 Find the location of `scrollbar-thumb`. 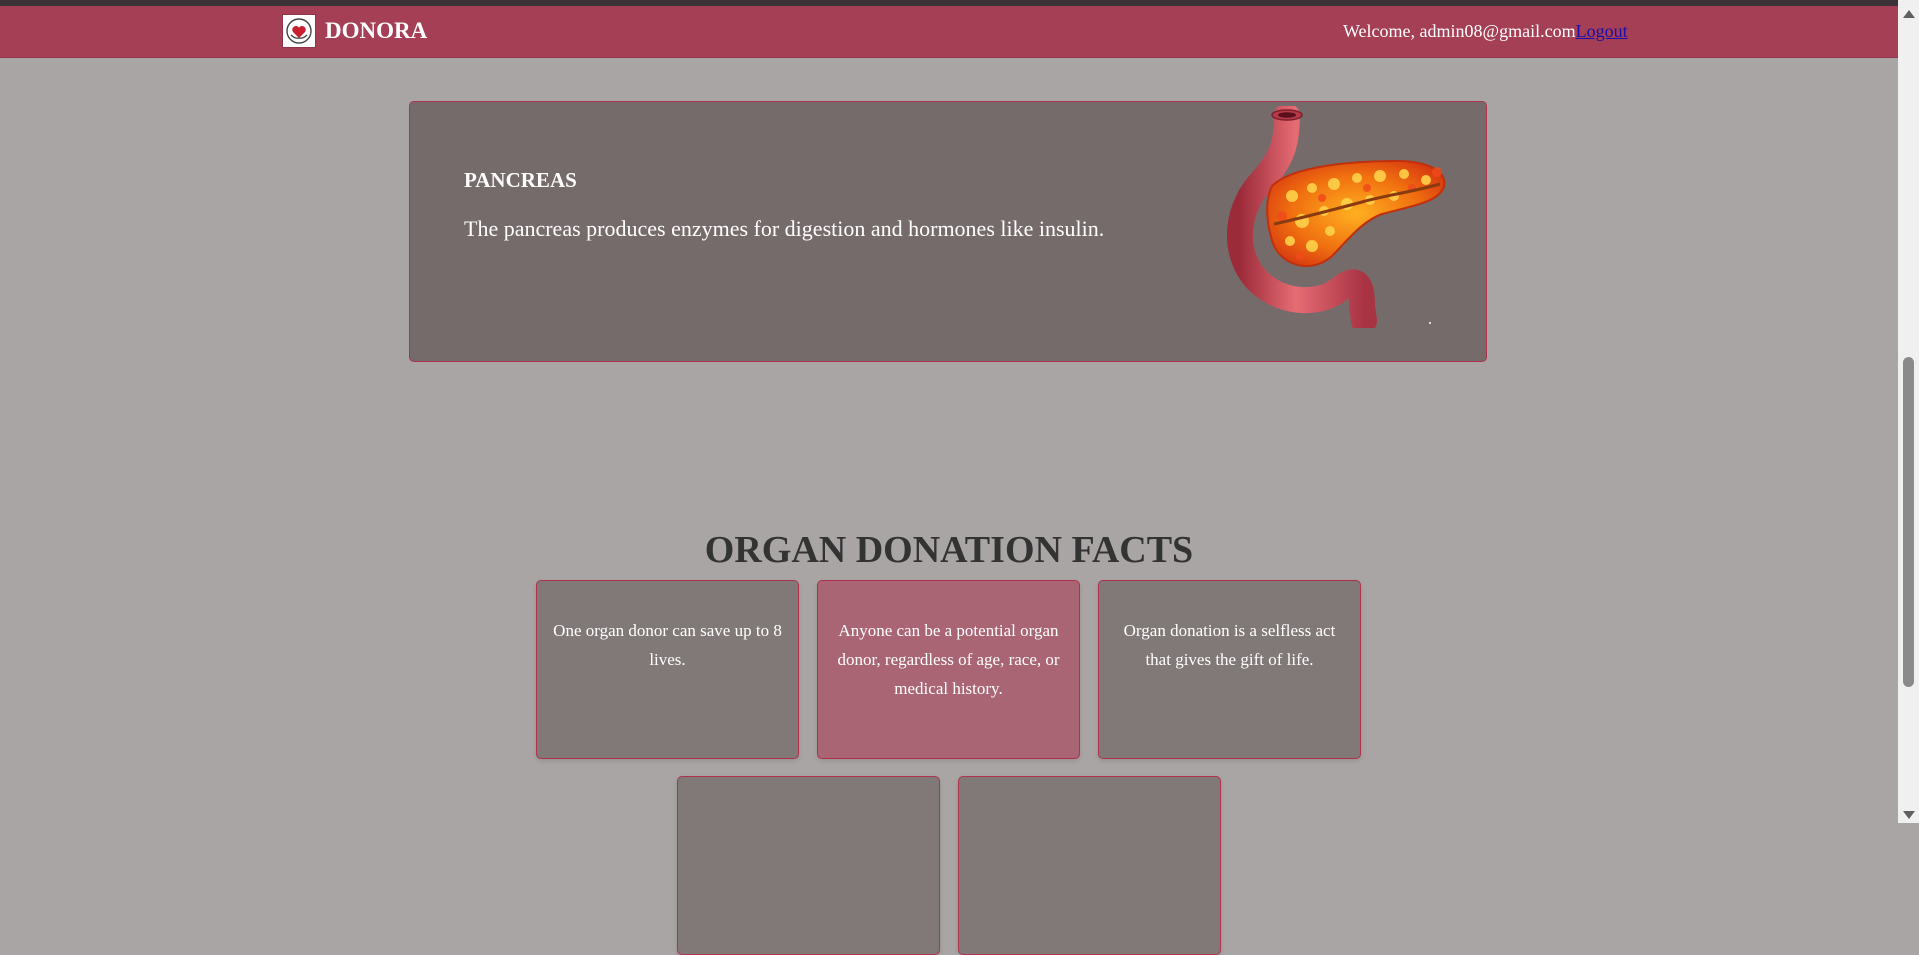

scrollbar-thumb is located at coordinates (1908, 522).